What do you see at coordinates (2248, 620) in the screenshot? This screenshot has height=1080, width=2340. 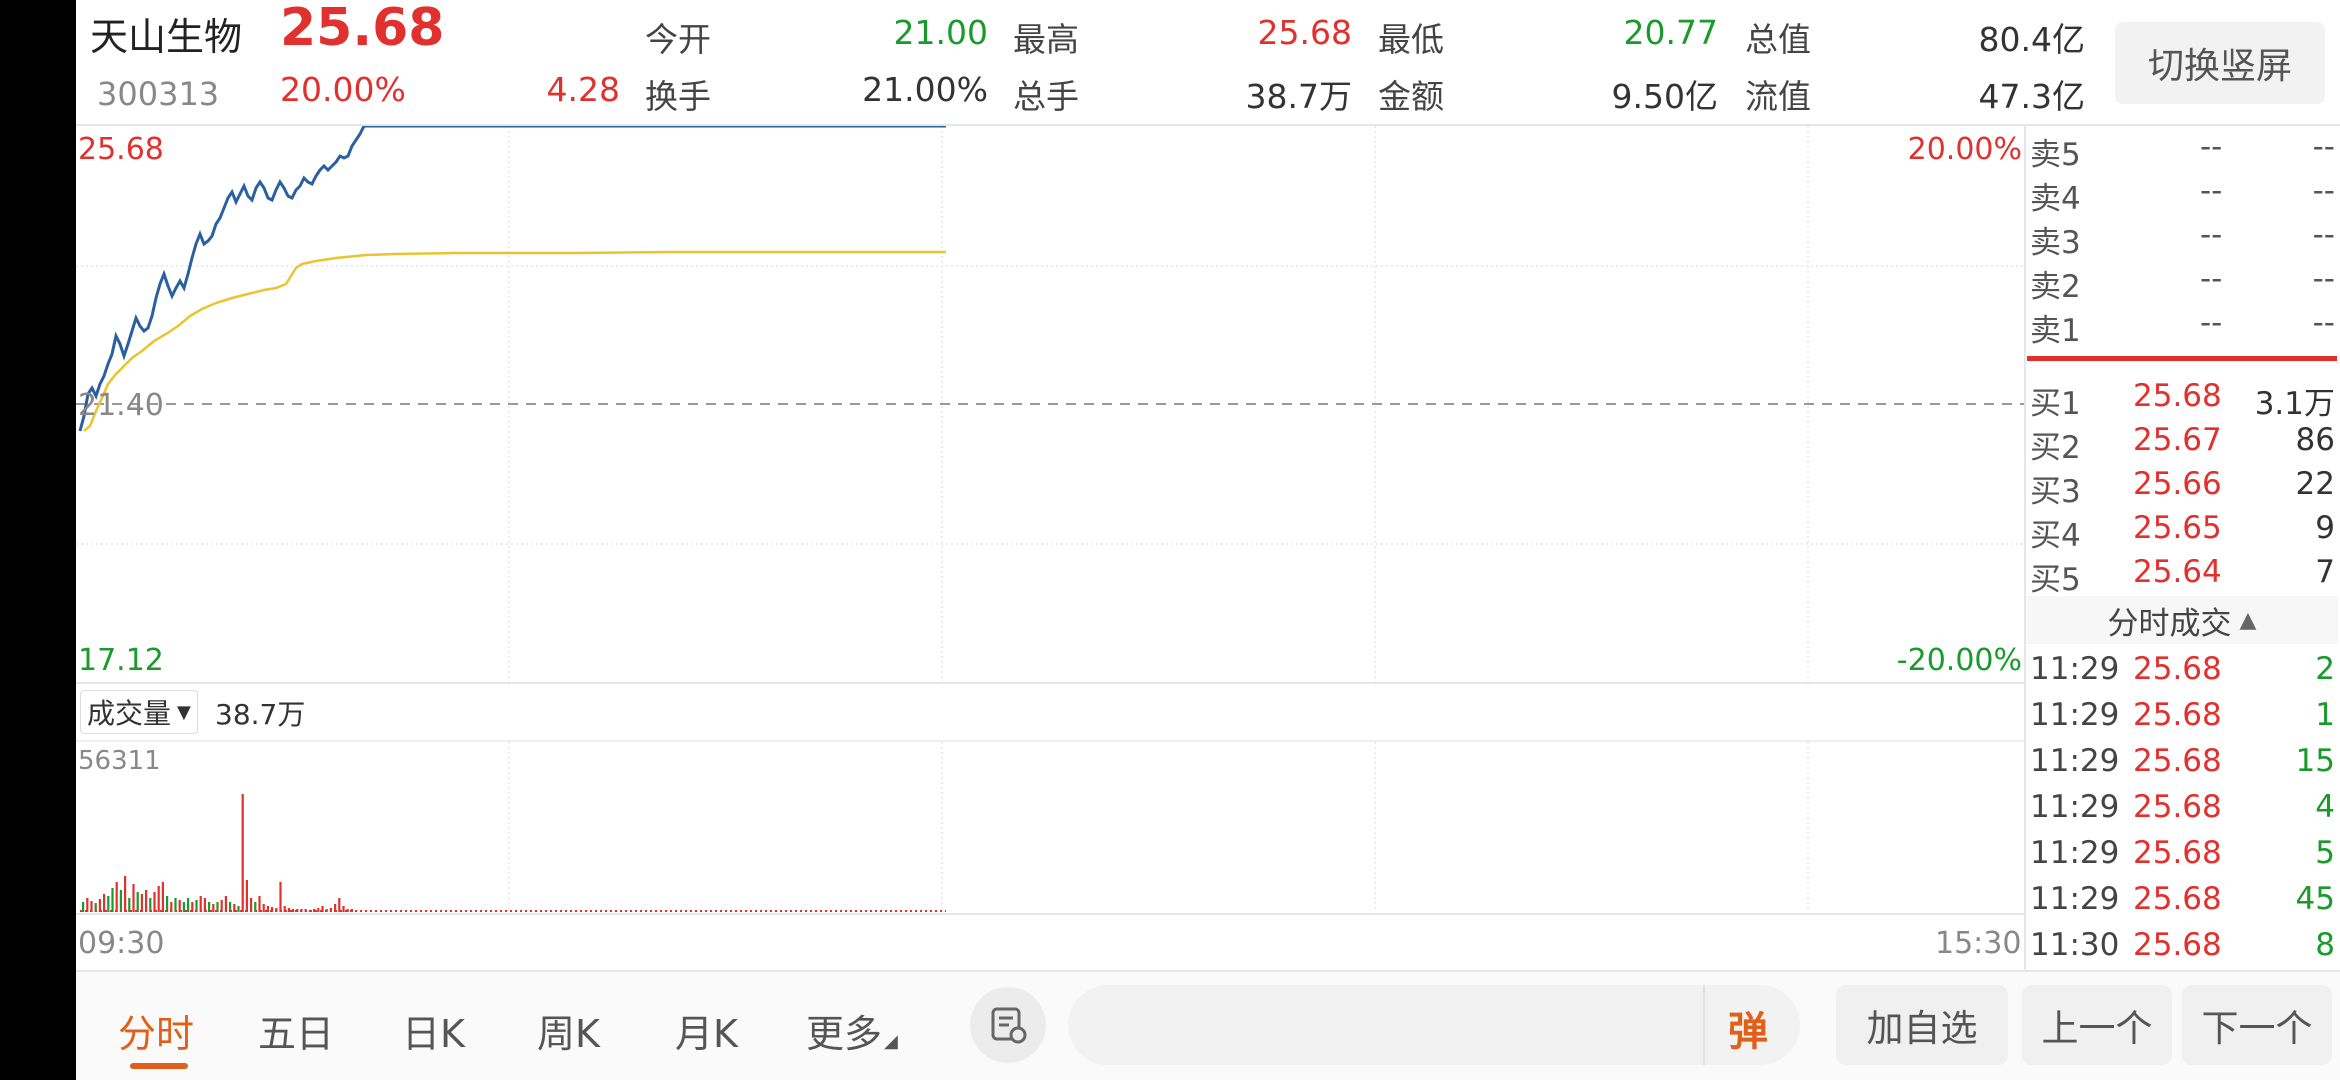 I see `caret-up-icon: ▲` at bounding box center [2248, 620].